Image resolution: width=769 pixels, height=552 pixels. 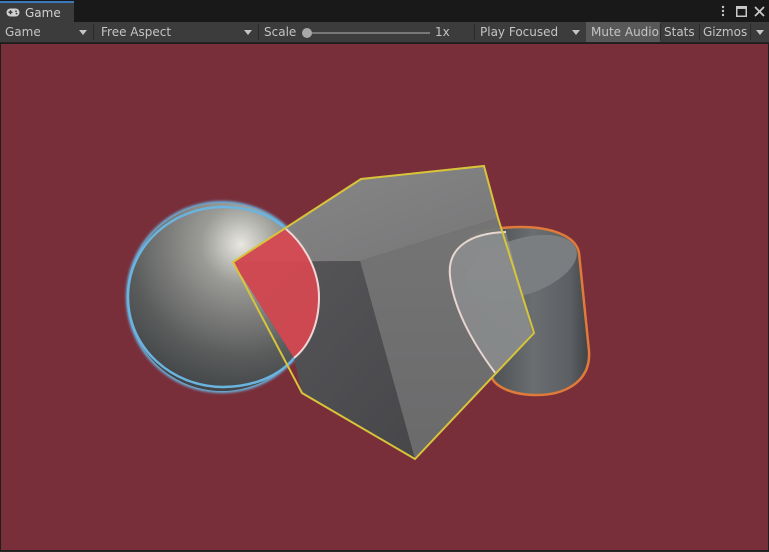 I want to click on gizmos-dropdown, so click(x=760, y=32).